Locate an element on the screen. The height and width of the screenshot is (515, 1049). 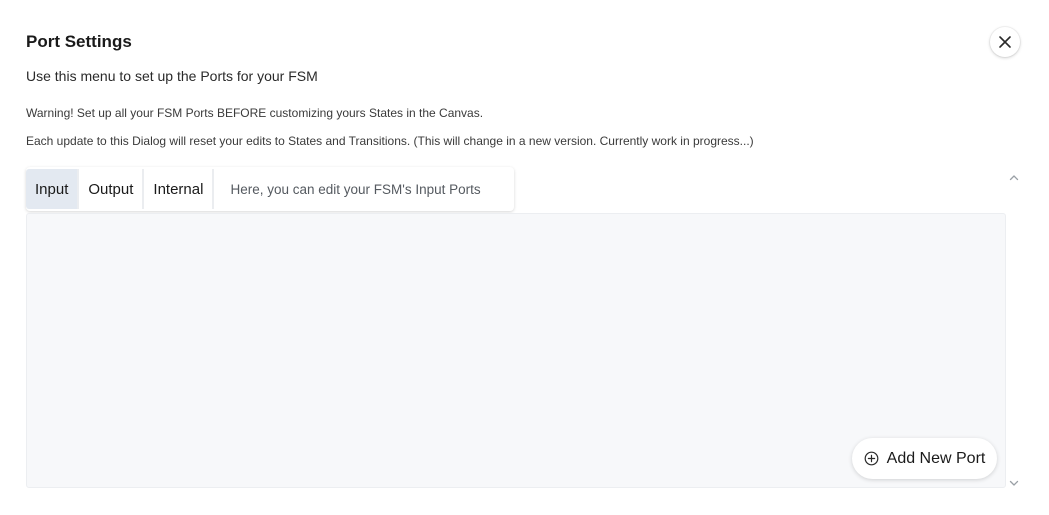
chevron-down-icon is located at coordinates (1014, 483).